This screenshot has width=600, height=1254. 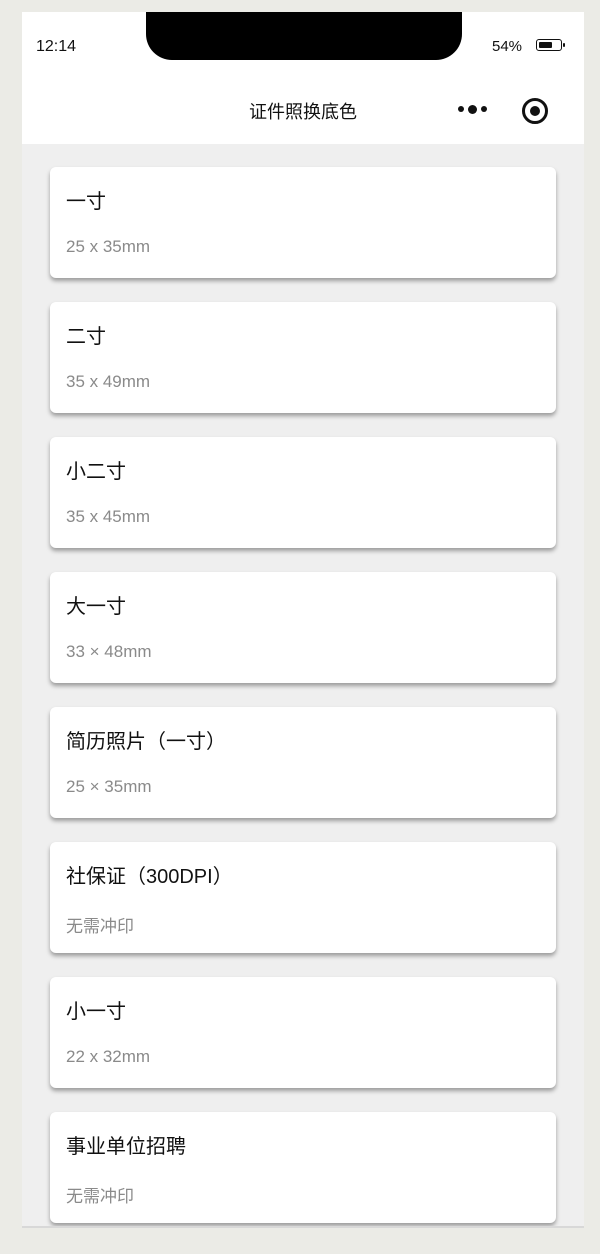 What do you see at coordinates (146, 742) in the screenshot?
I see `item-title: 简历照片（一寸）` at bounding box center [146, 742].